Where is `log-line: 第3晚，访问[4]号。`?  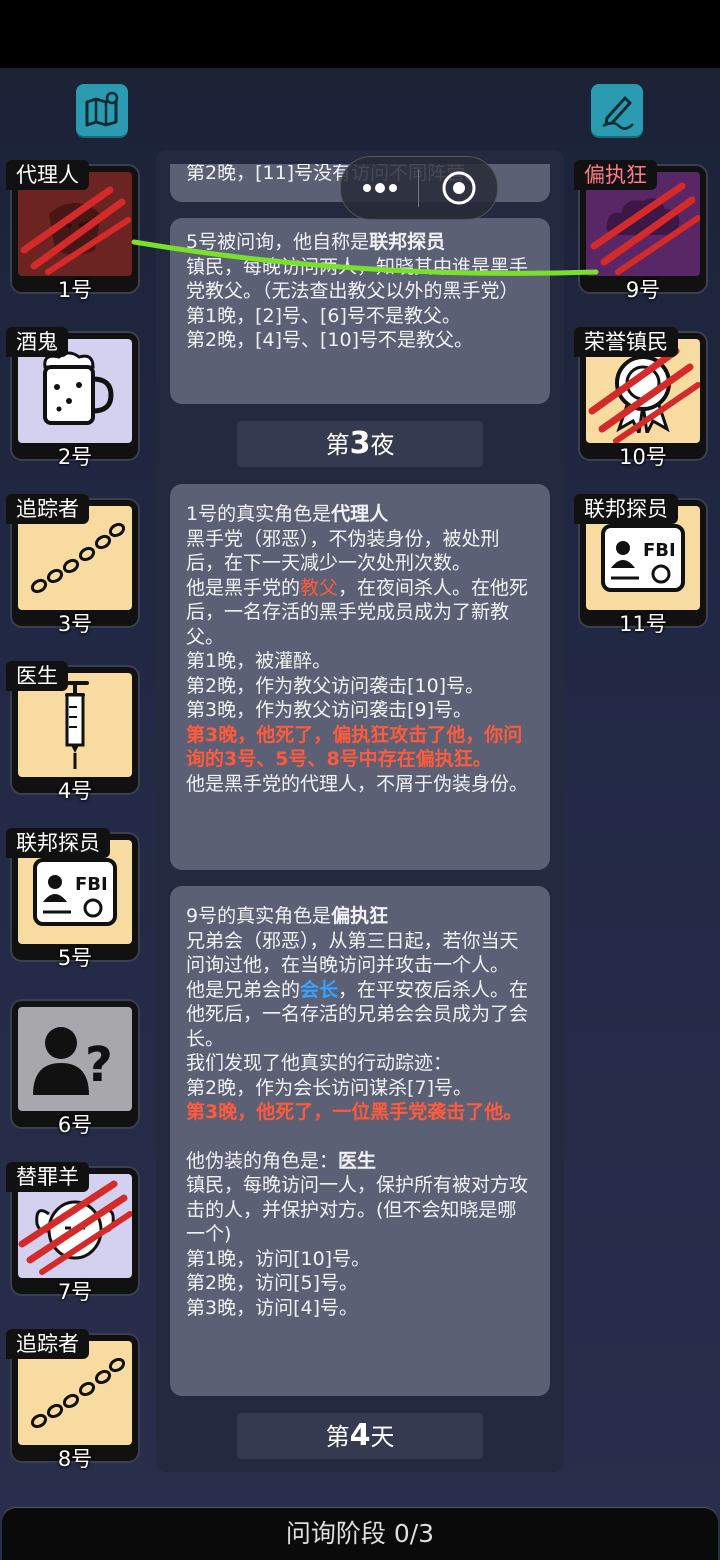
log-line: 第3晚，访问[4]号。 is located at coordinates (272, 1307).